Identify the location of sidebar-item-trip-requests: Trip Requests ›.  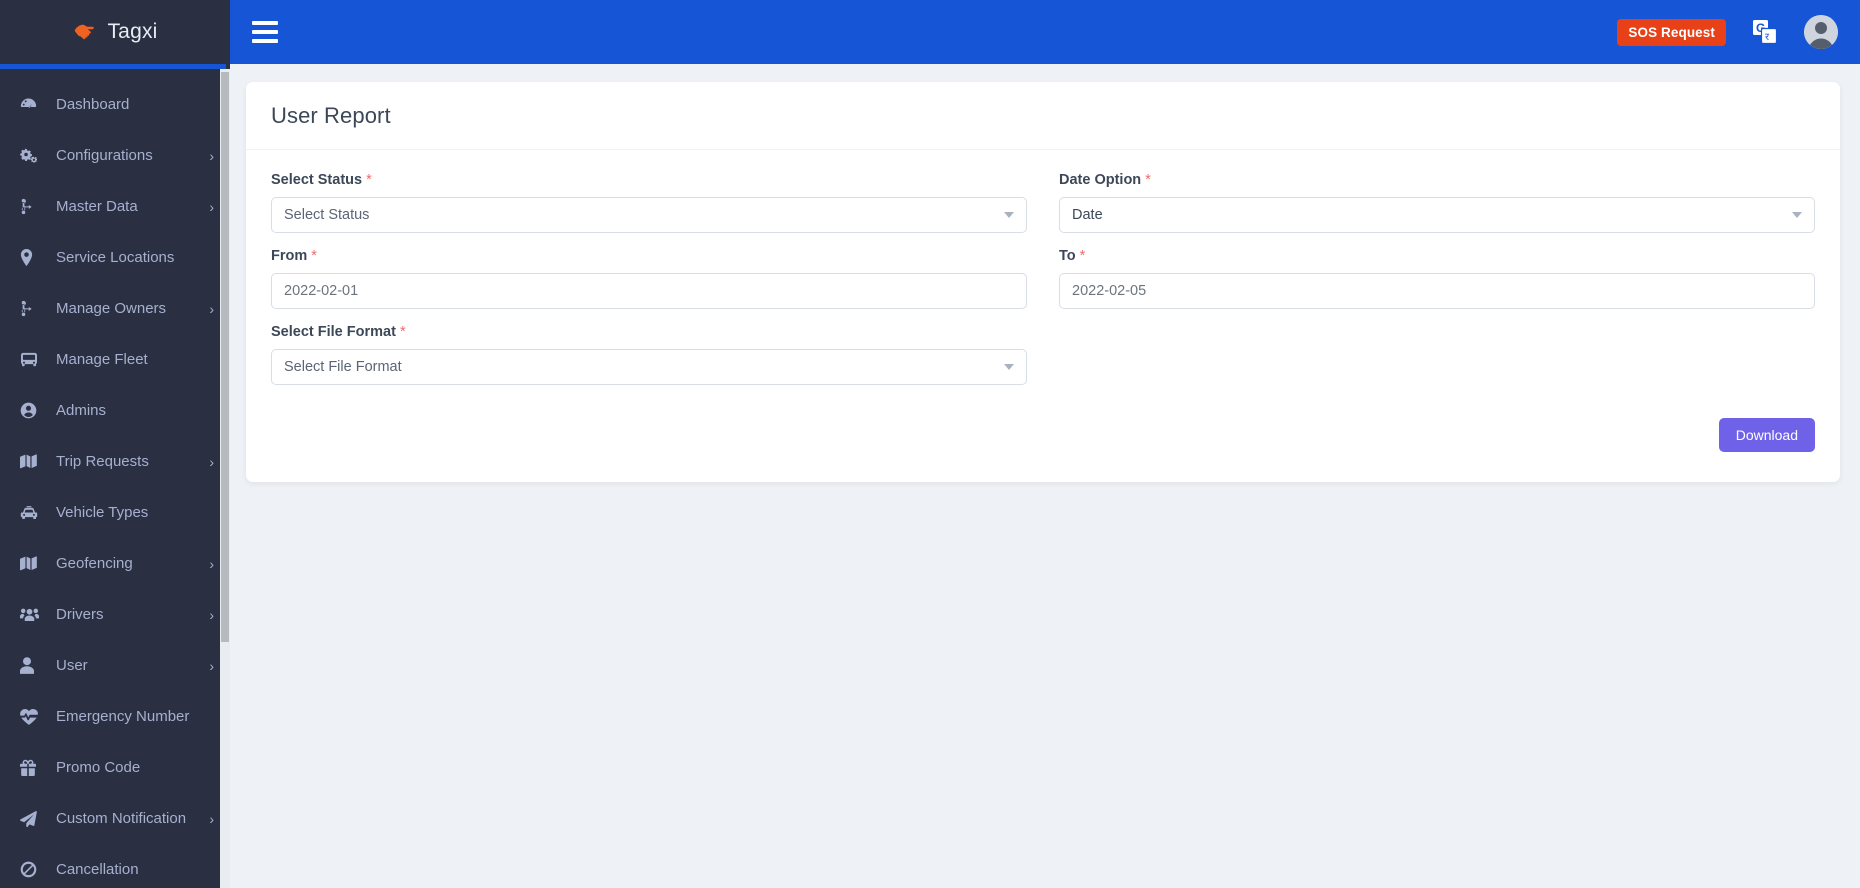
(115, 461).